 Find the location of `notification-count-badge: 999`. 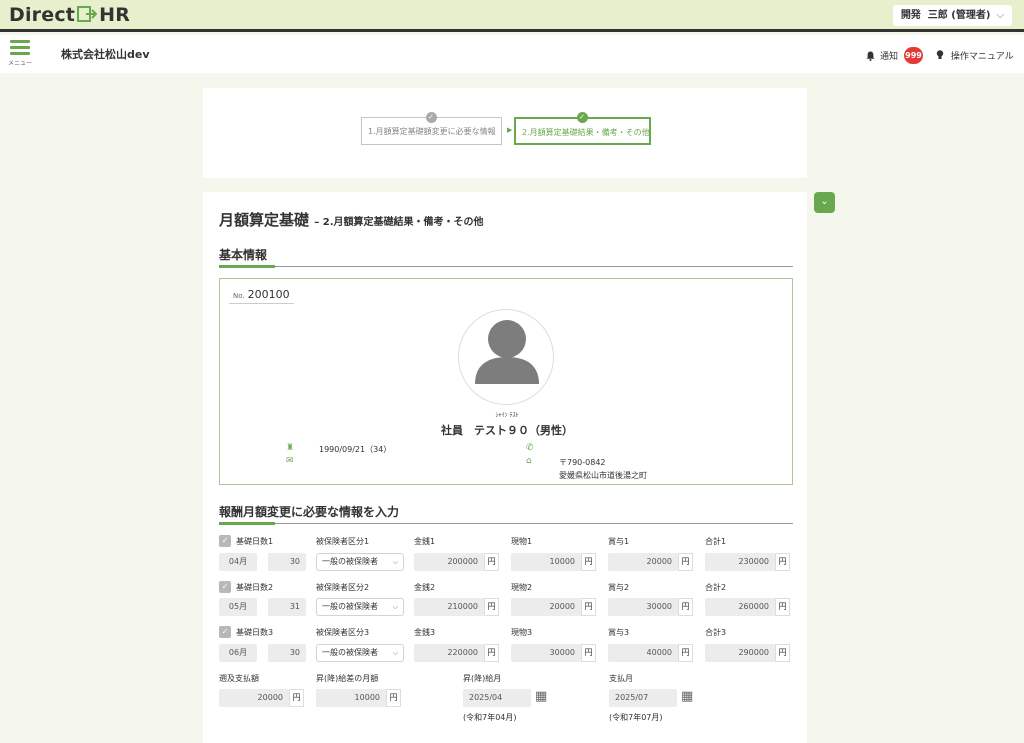

notification-count-badge: 999 is located at coordinates (914, 55).